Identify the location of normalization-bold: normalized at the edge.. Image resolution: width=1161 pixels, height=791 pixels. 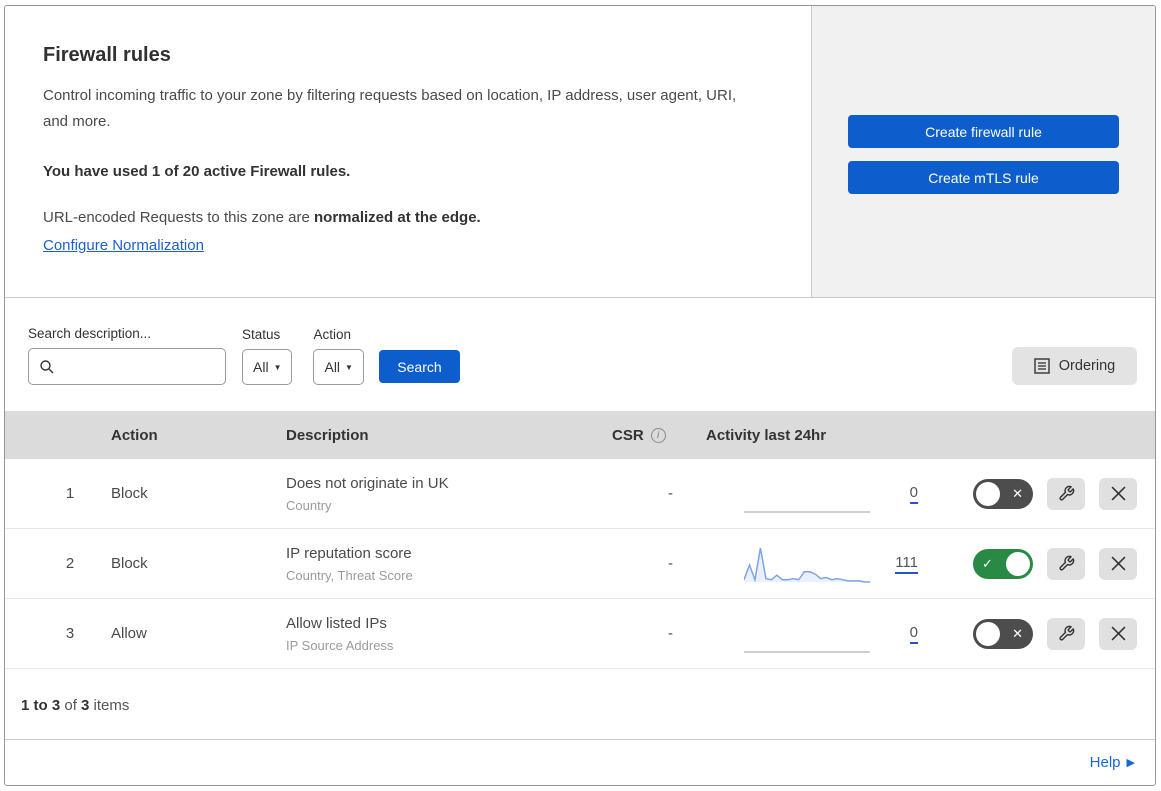
(397, 217).